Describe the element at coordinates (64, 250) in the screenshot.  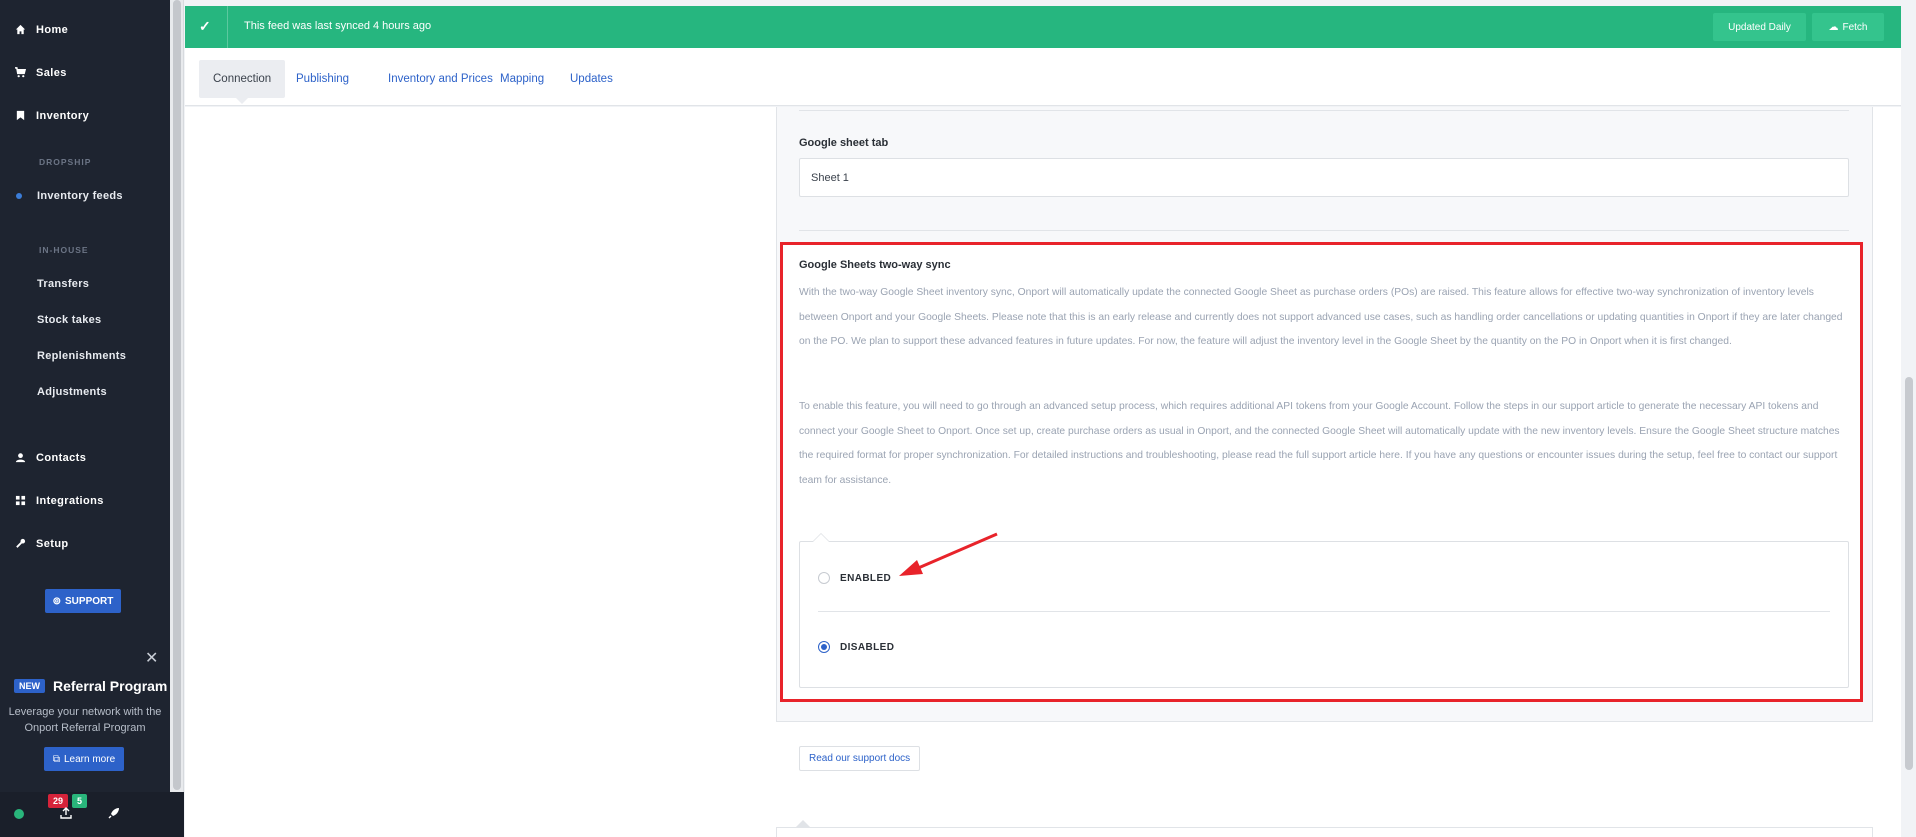
I see `section-header-inhouse: IN-HOUSE` at that location.